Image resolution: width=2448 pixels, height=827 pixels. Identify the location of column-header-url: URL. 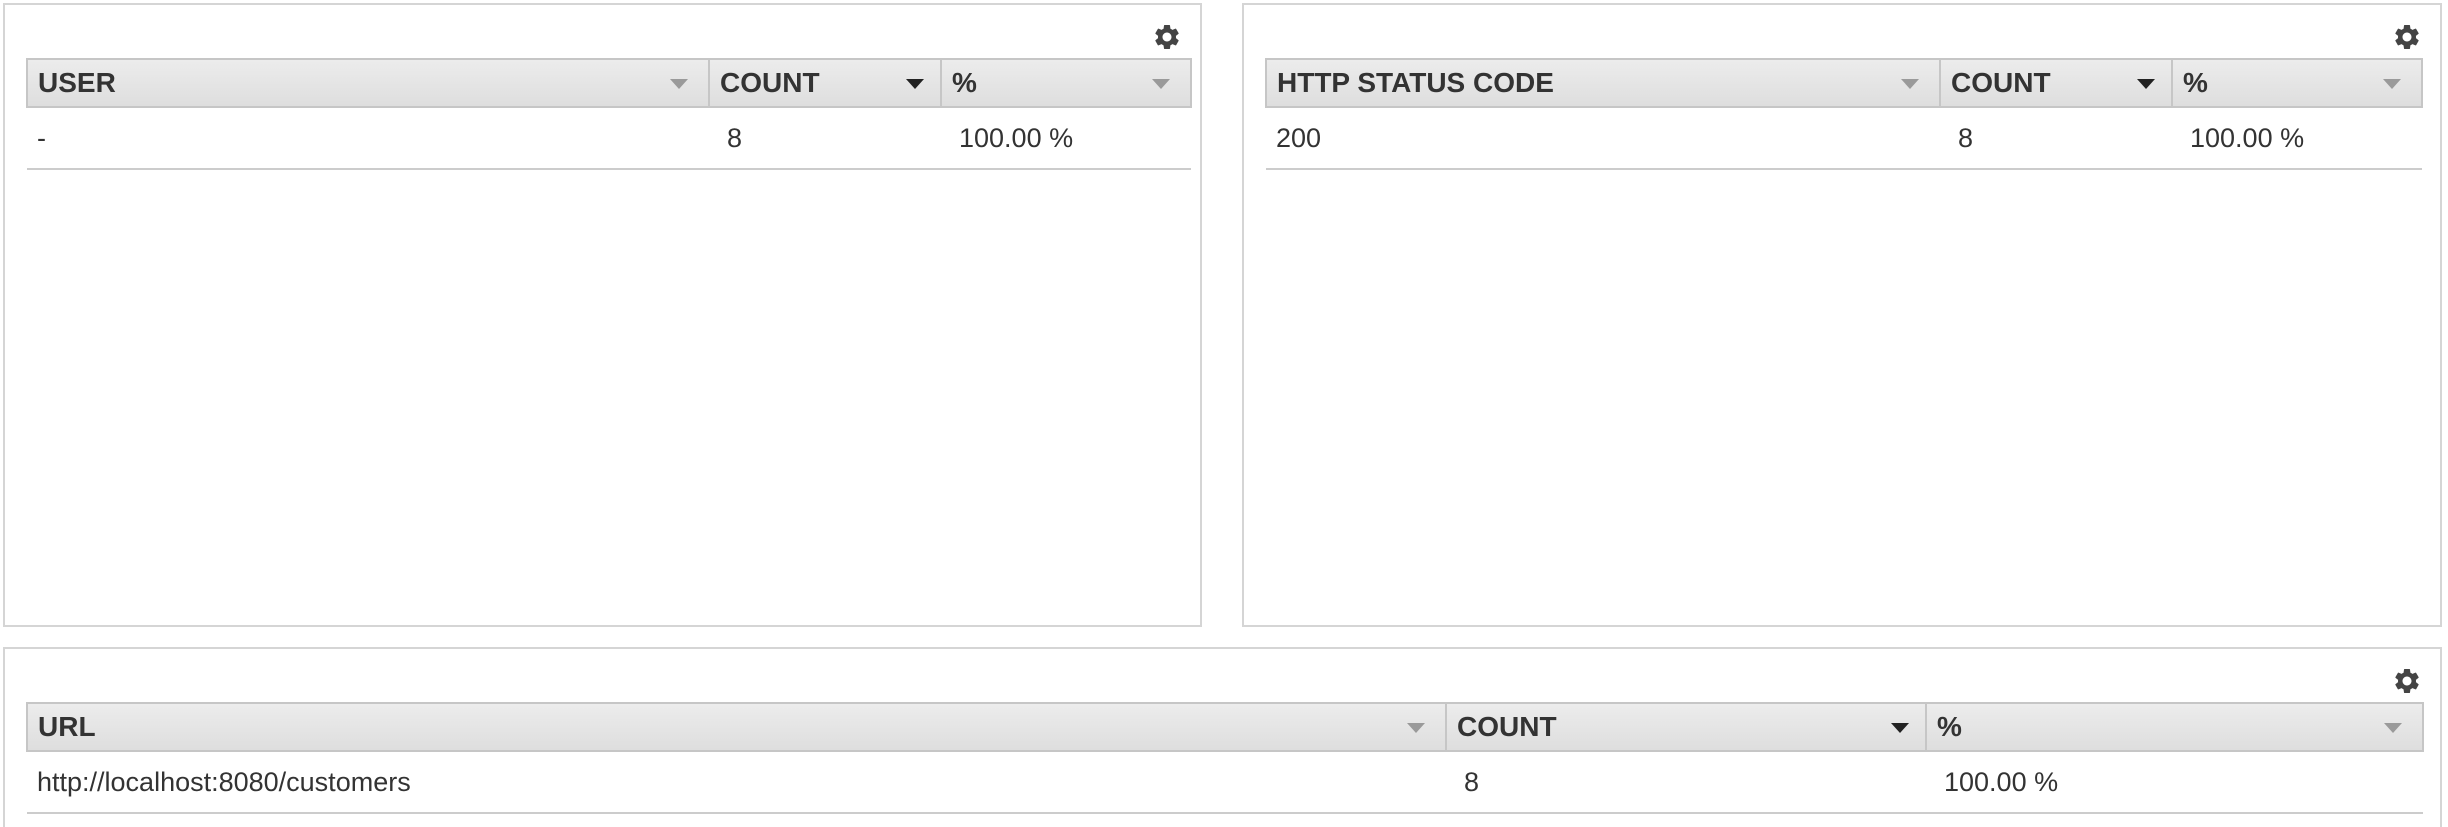
(736, 727).